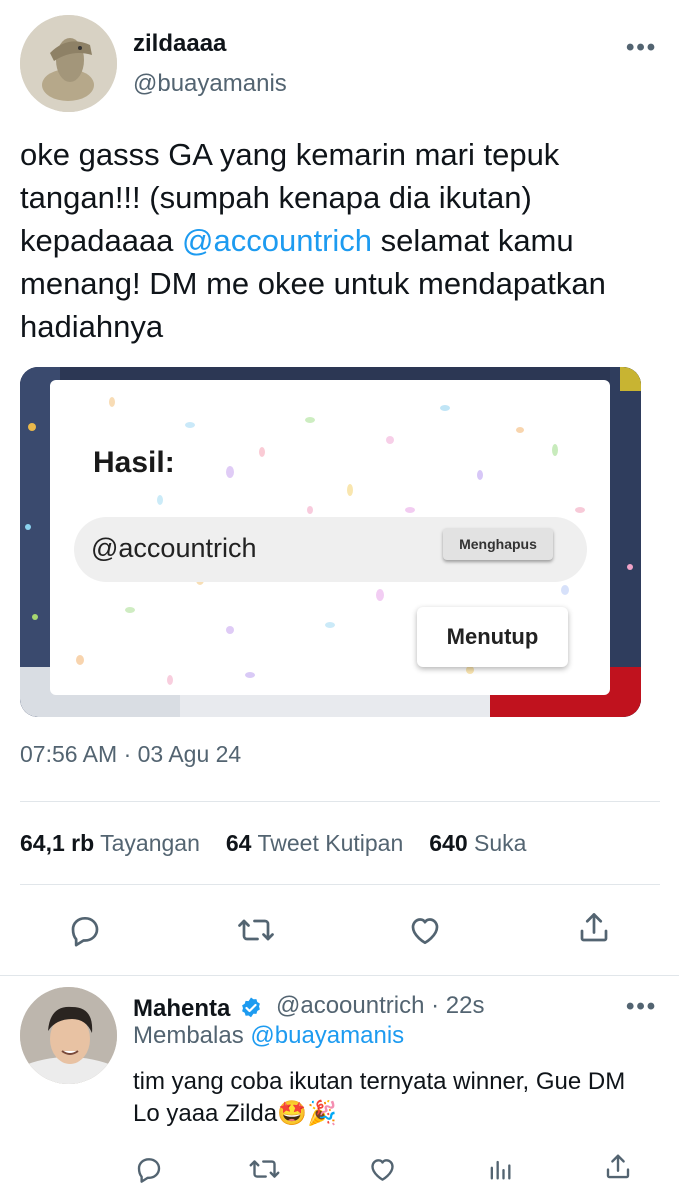  Describe the element at coordinates (85, 930) in the screenshot. I see `reply-icon` at that location.